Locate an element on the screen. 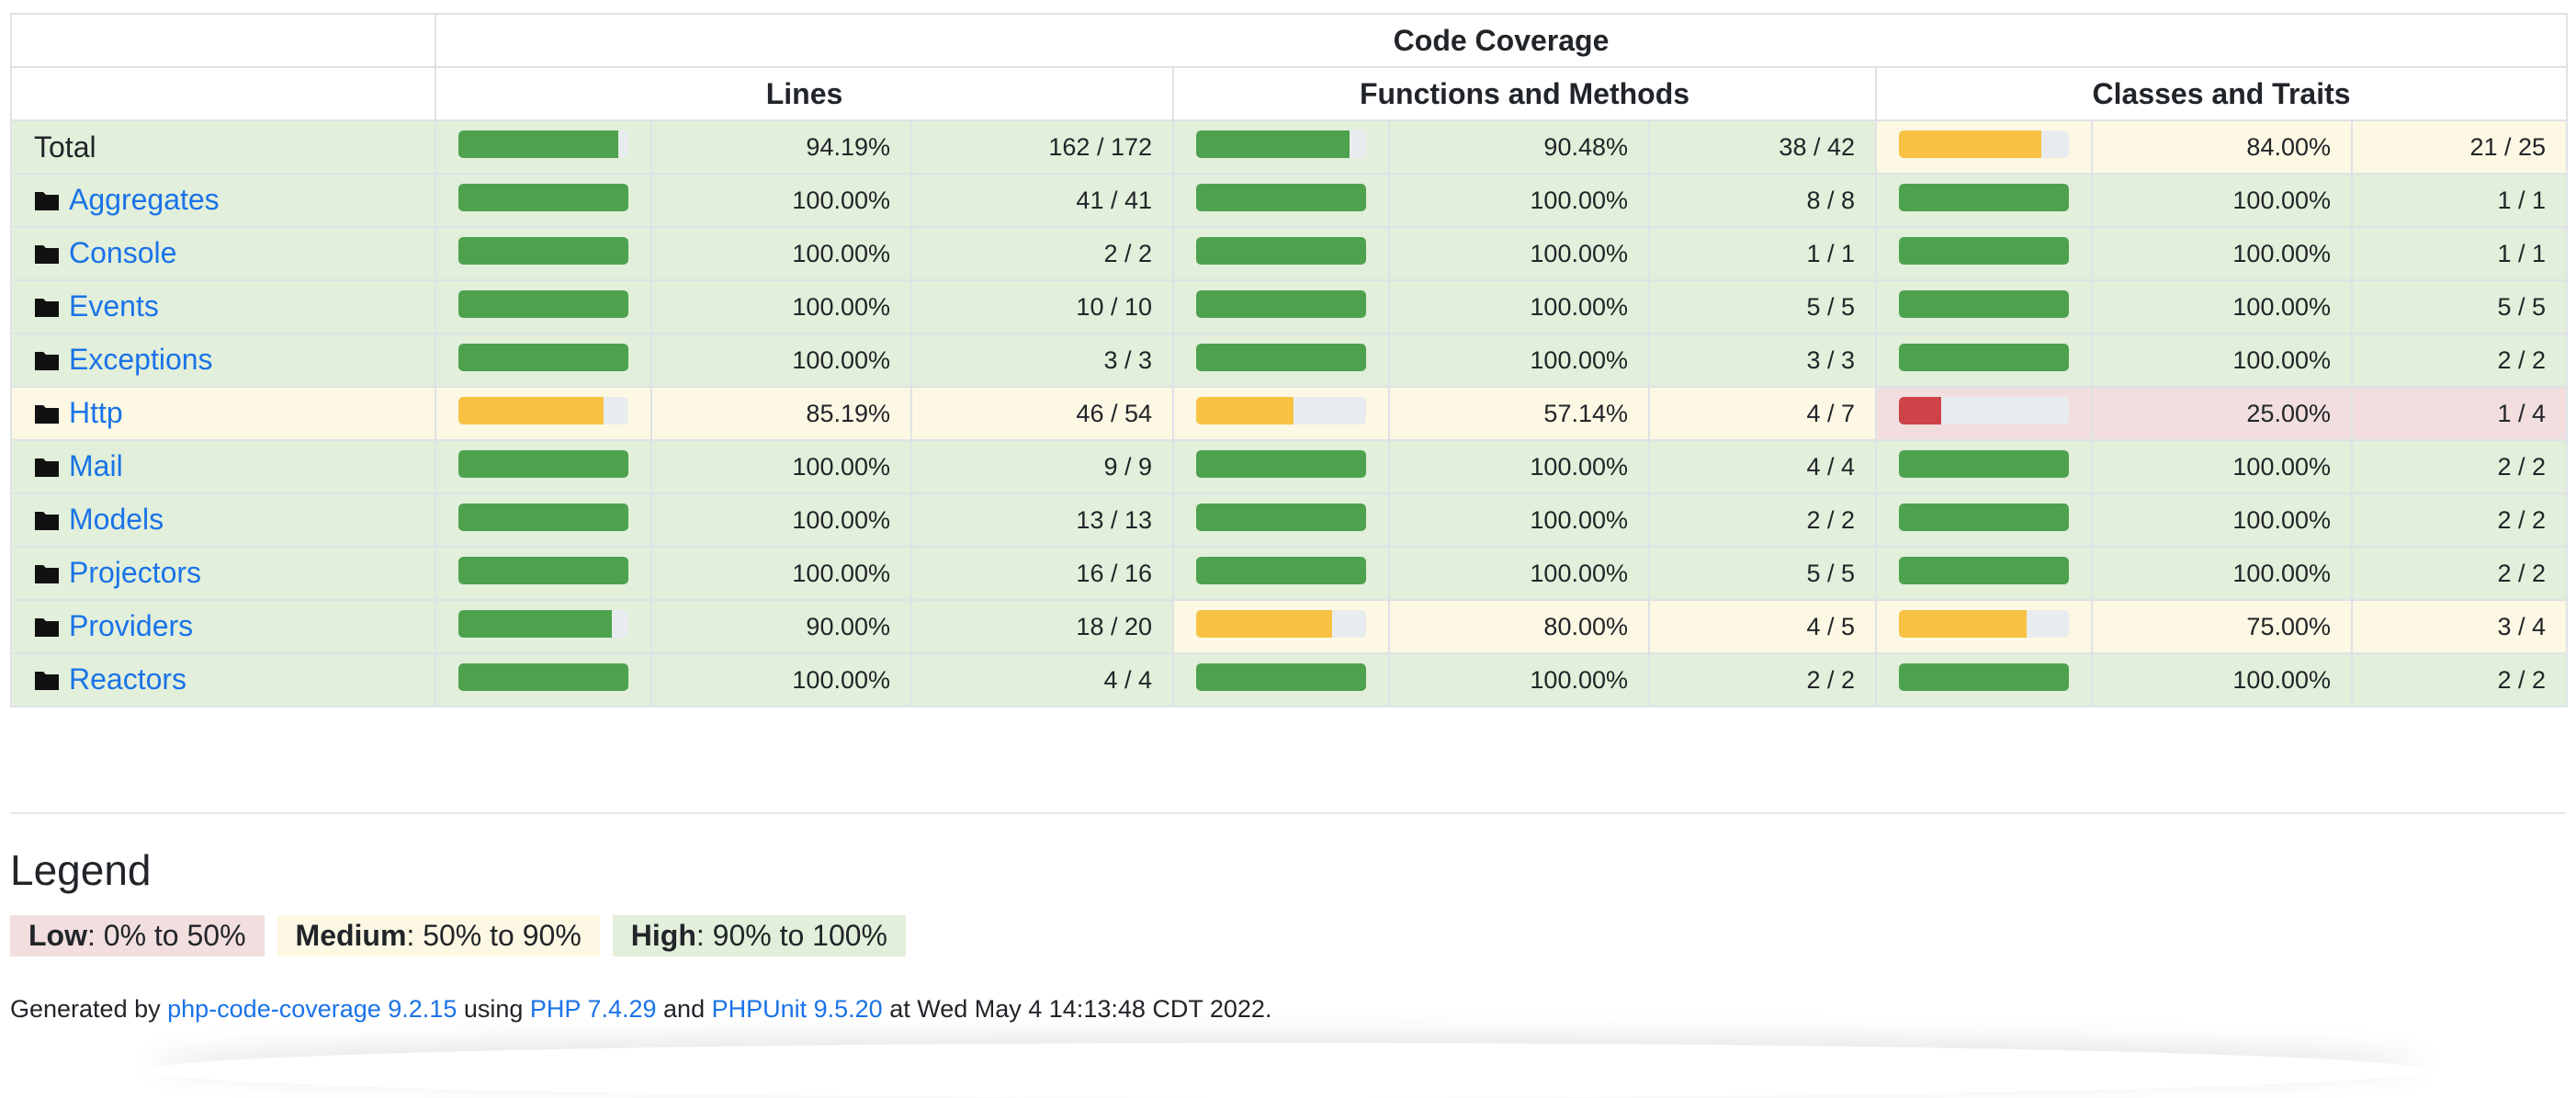 The image size is (2576, 1098). functions-ratio: 38 / 42 is located at coordinates (1762, 147).